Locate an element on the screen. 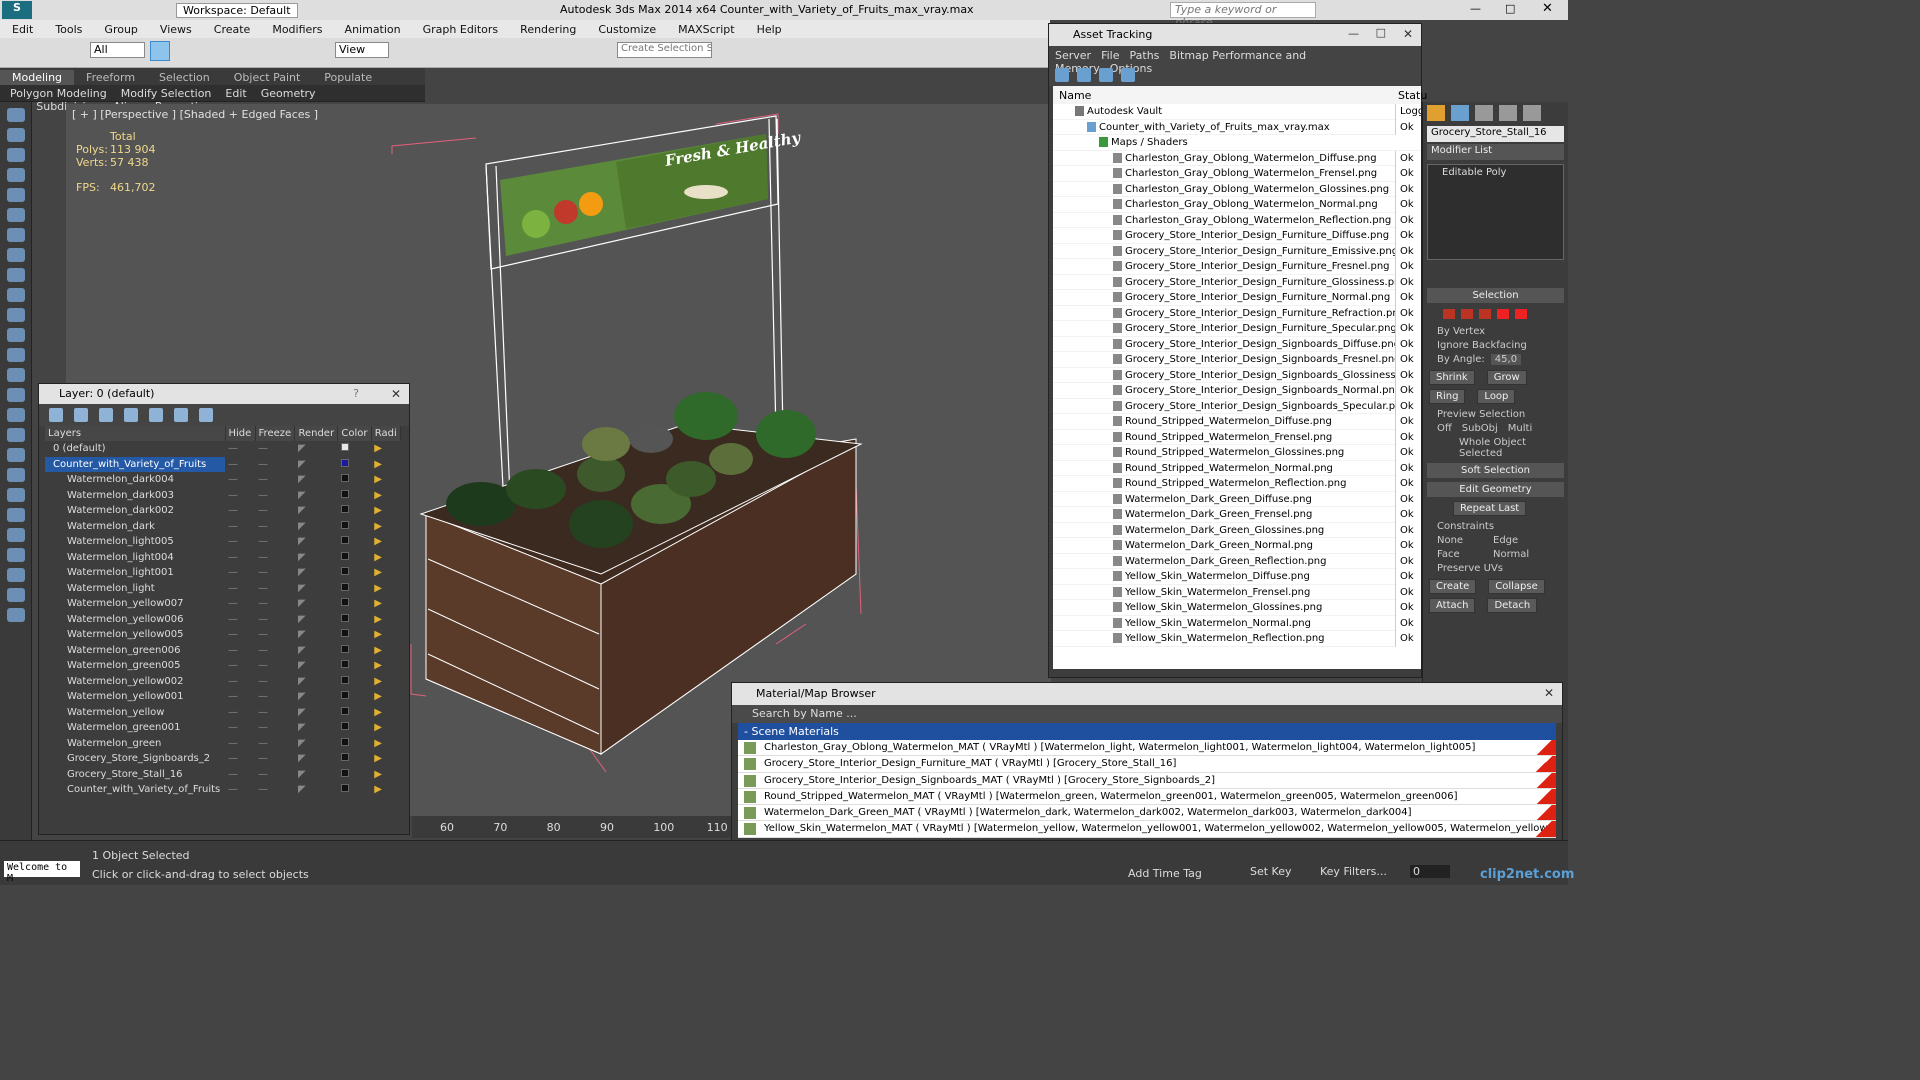 The image size is (1920, 1080). layer-name: Watermelon_yellow006 is located at coordinates (135, 620).